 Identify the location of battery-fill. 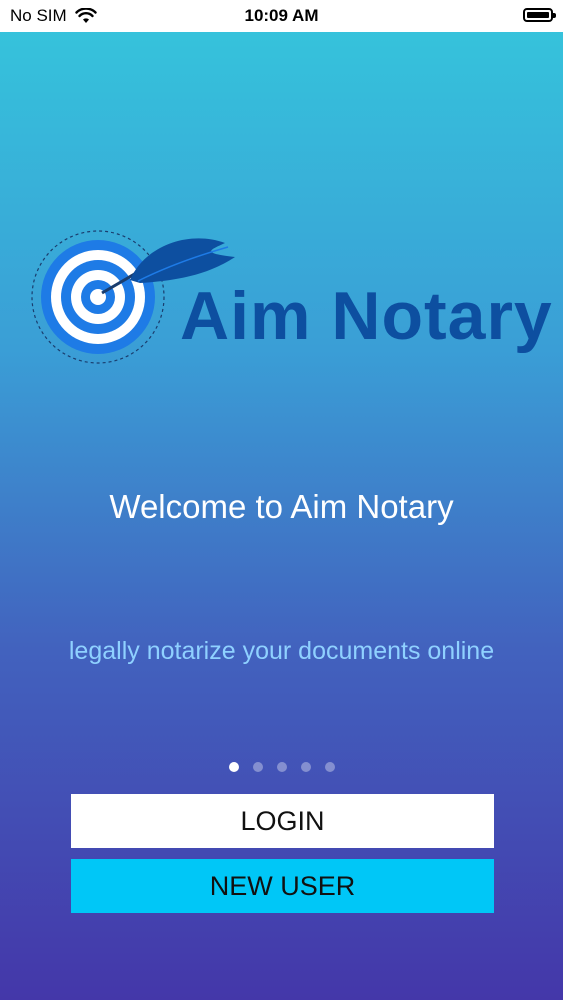
(538, 15).